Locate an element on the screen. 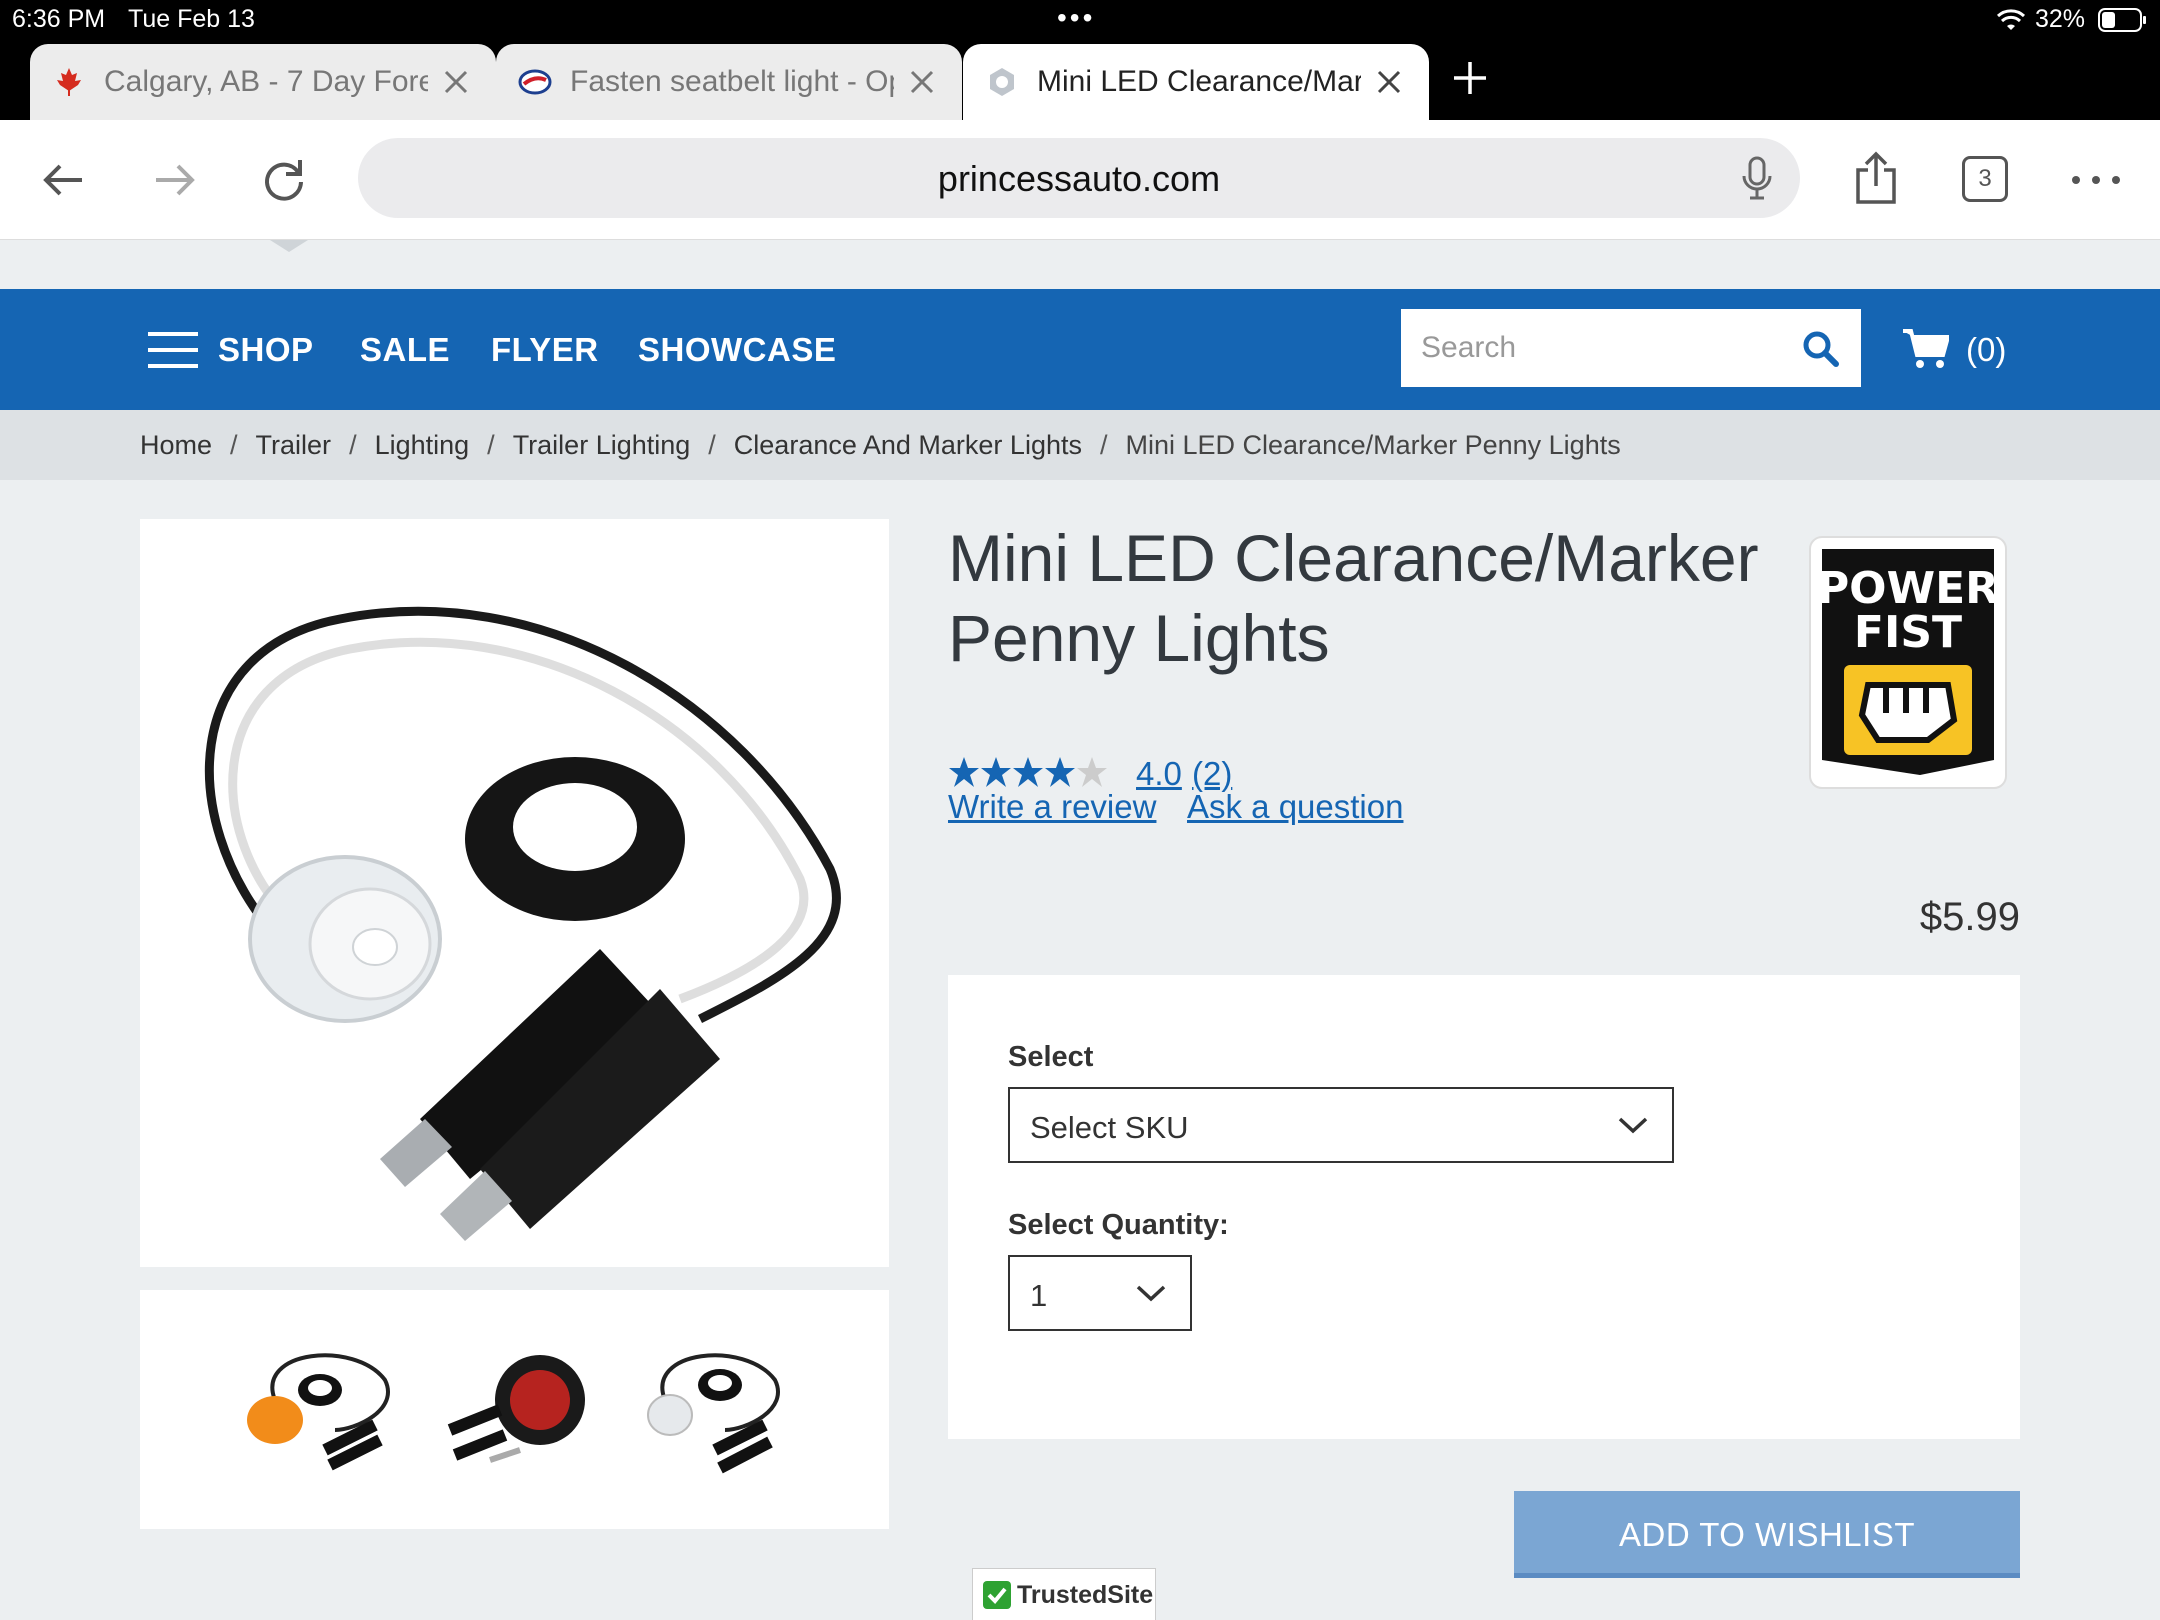 The width and height of the screenshot is (2160, 1620). power-fist-logo-icon: POWER FIST is located at coordinates (1908, 662).